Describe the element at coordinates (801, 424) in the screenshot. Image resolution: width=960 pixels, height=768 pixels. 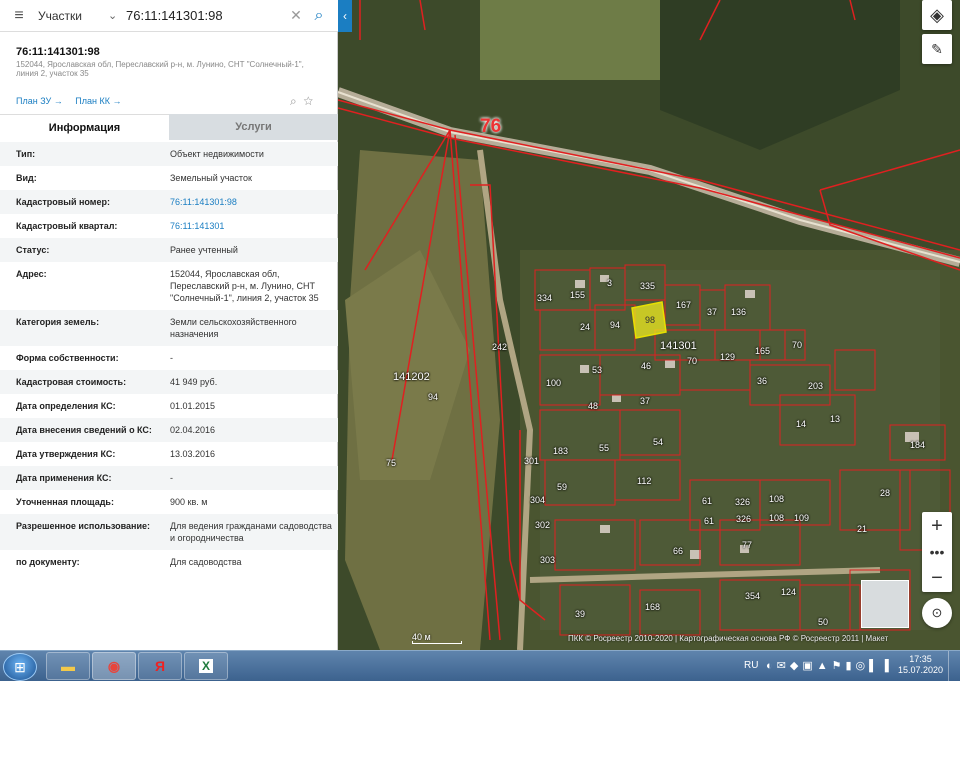
I see `parcel-label: 14` at that location.